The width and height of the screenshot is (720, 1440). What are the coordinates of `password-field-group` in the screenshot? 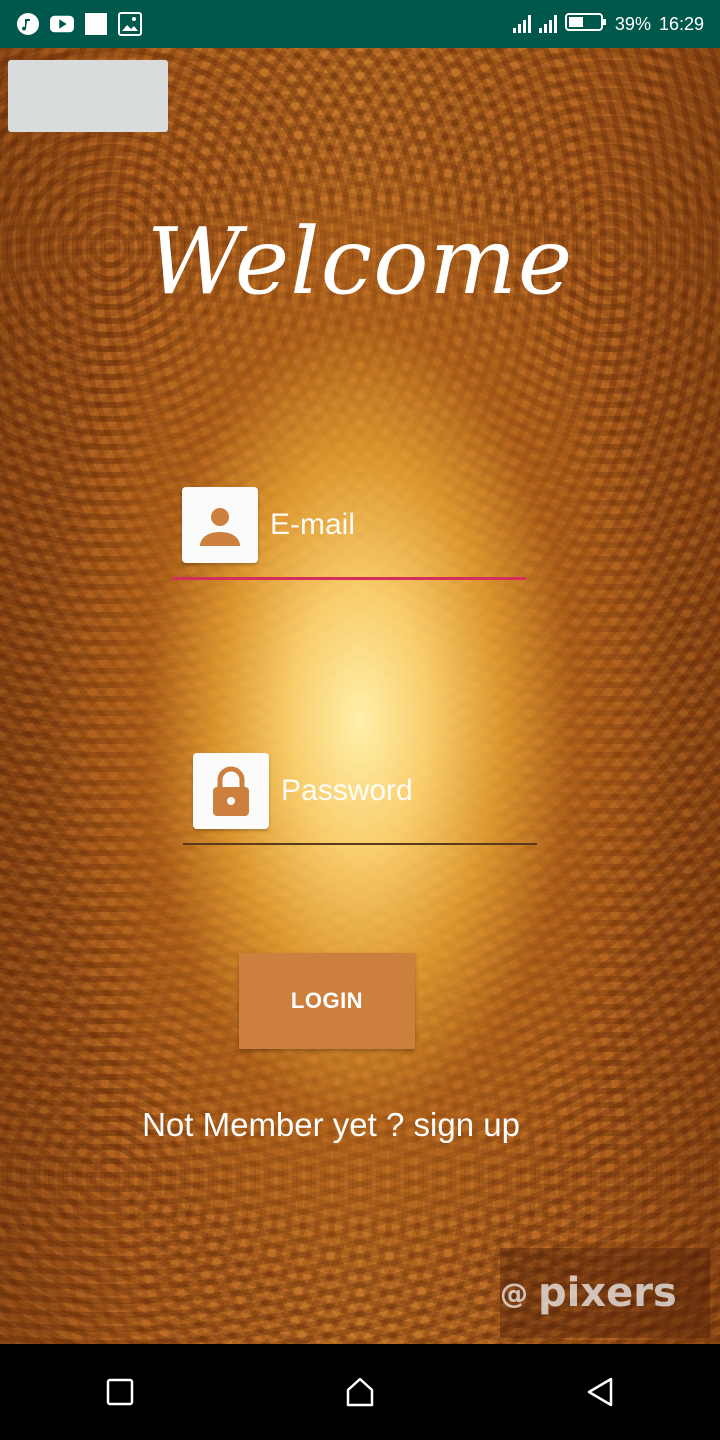 It's located at (363, 791).